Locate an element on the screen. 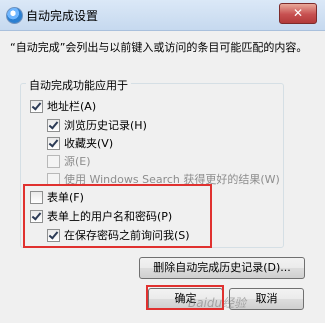 The image size is (325, 323). feeds-checkbox is located at coordinates (53, 161).